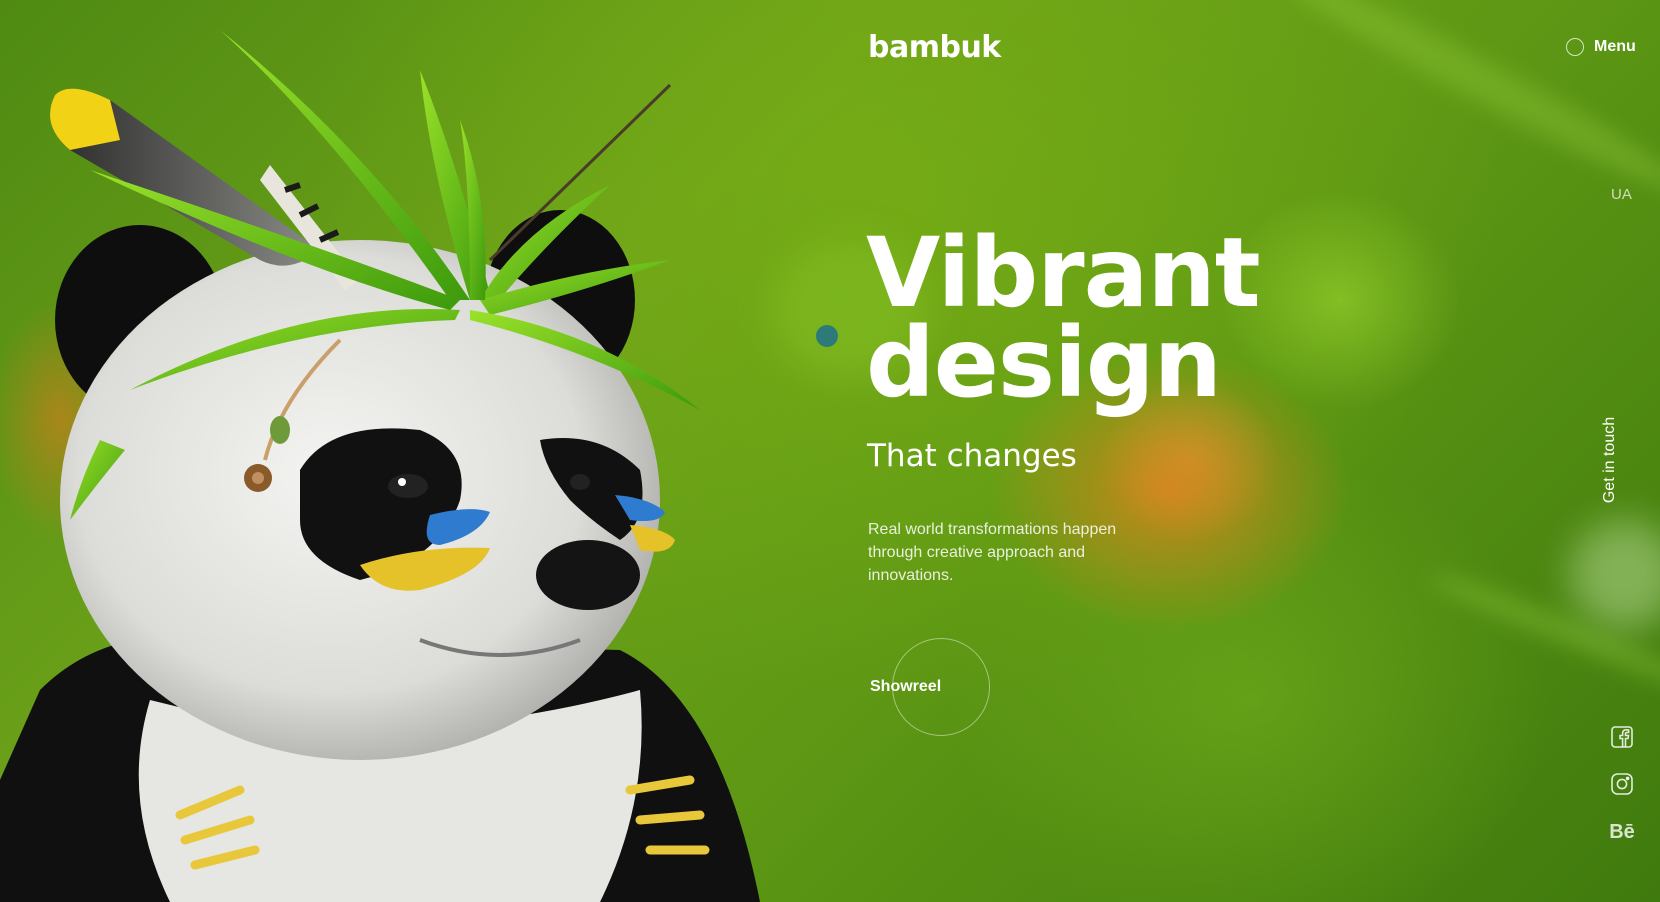 This screenshot has width=1660, height=902. I want to click on menu-circle-icon, so click(1575, 47).